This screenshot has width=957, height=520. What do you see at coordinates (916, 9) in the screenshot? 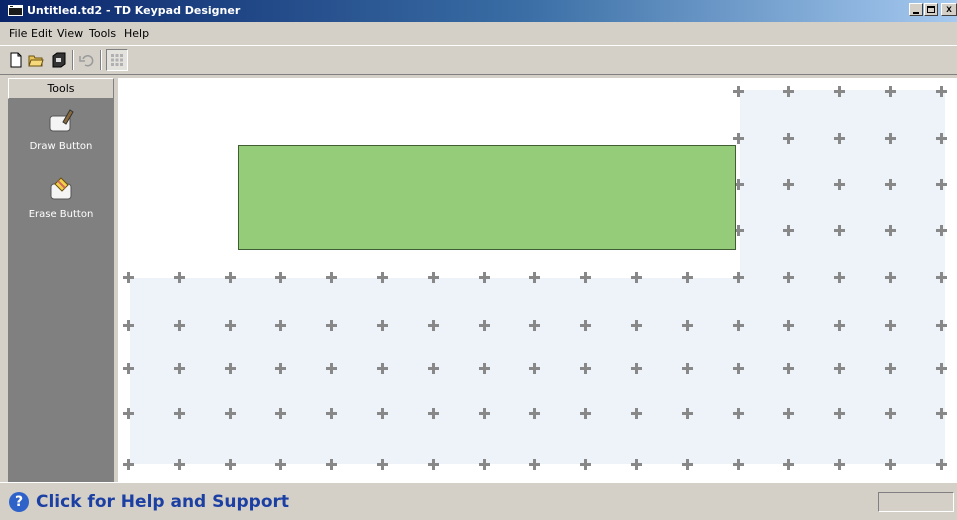
I see `minimize-button` at bounding box center [916, 9].